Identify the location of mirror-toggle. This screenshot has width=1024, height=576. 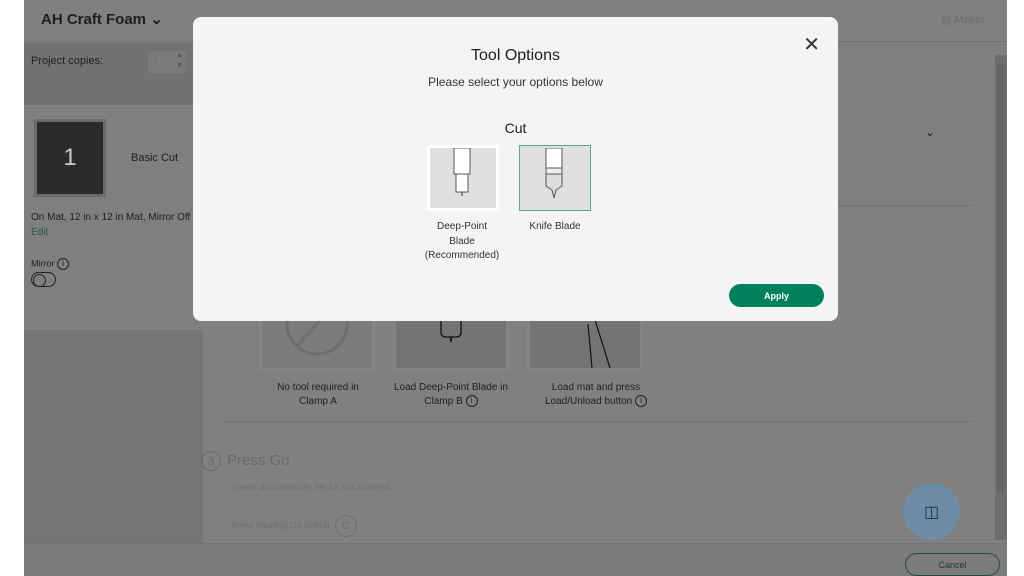
(43, 279).